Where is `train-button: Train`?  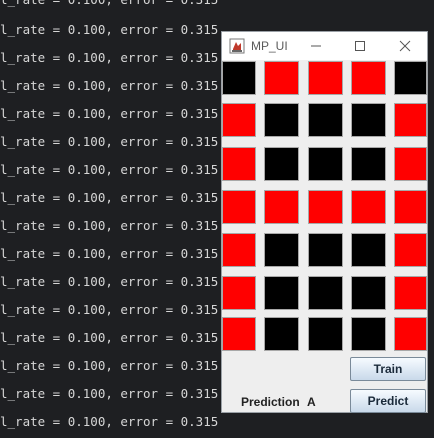 train-button: Train is located at coordinates (388, 369).